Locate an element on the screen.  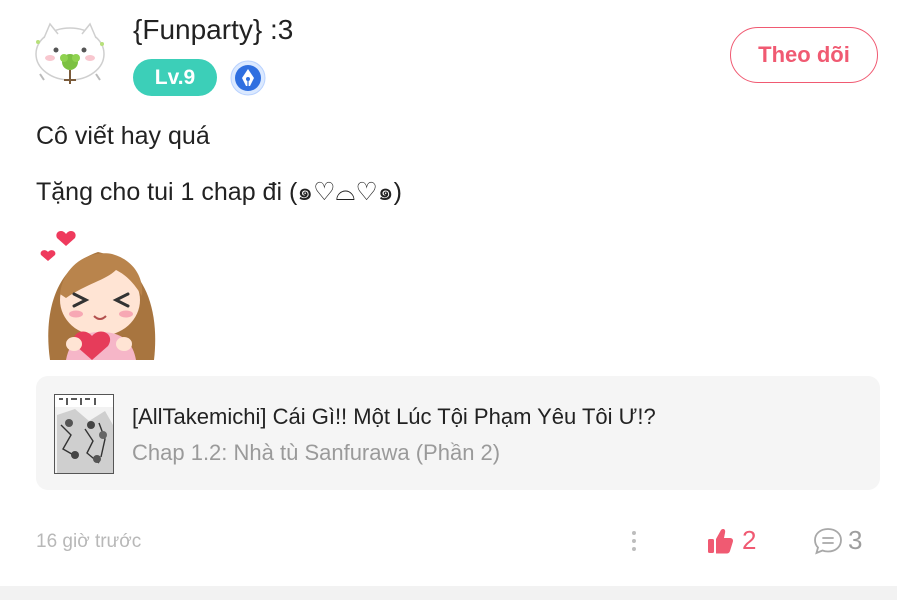
chapter-card-subtitle: Chap 1.2: Nhà tù Sanfurawa (Phần 2) is located at coordinates (316, 452).